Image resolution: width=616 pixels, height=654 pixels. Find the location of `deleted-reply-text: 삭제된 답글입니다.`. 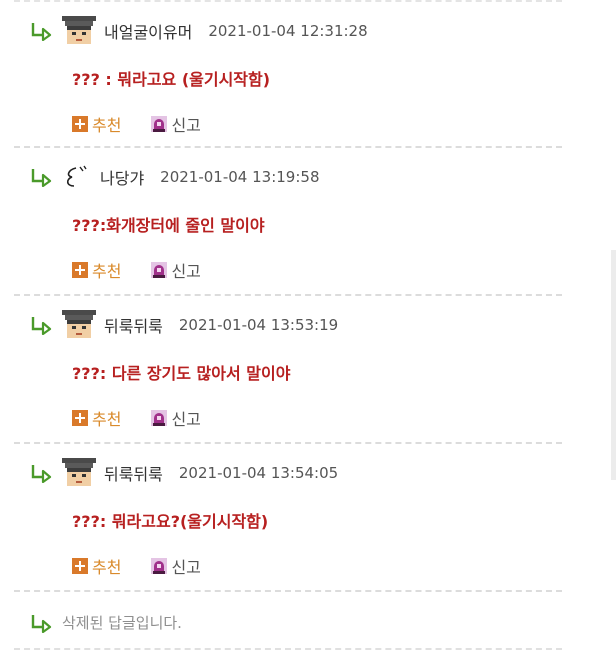

deleted-reply-text: 삭제된 답글입니다. is located at coordinates (122, 623).